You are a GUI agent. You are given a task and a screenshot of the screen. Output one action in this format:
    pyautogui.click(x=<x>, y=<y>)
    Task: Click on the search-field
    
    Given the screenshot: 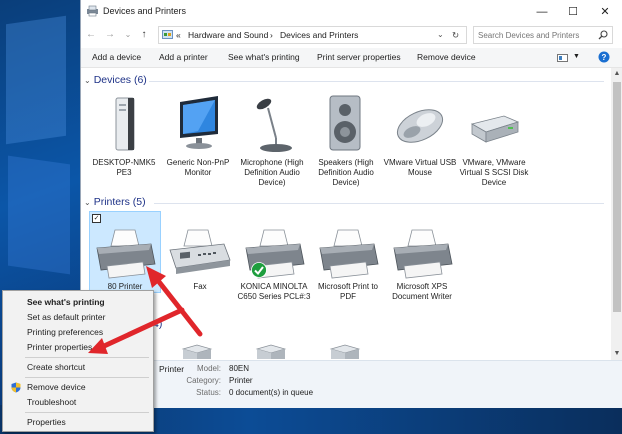 What is the action you would take?
    pyautogui.click(x=543, y=35)
    